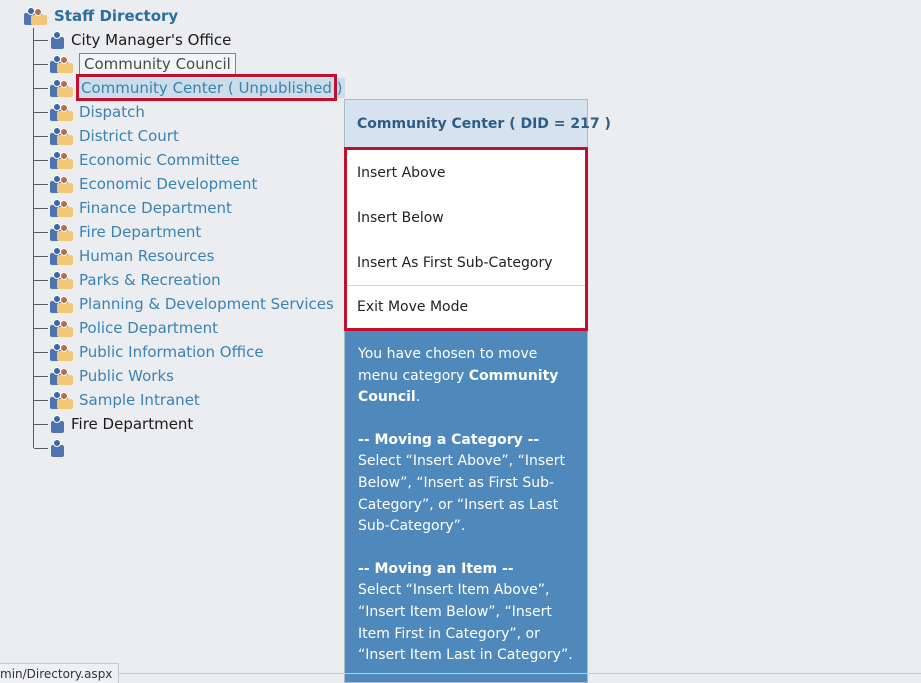 This screenshot has height=683, width=921. Describe the element at coordinates (148, 328) in the screenshot. I see `tree-item-label: Police Department` at that location.